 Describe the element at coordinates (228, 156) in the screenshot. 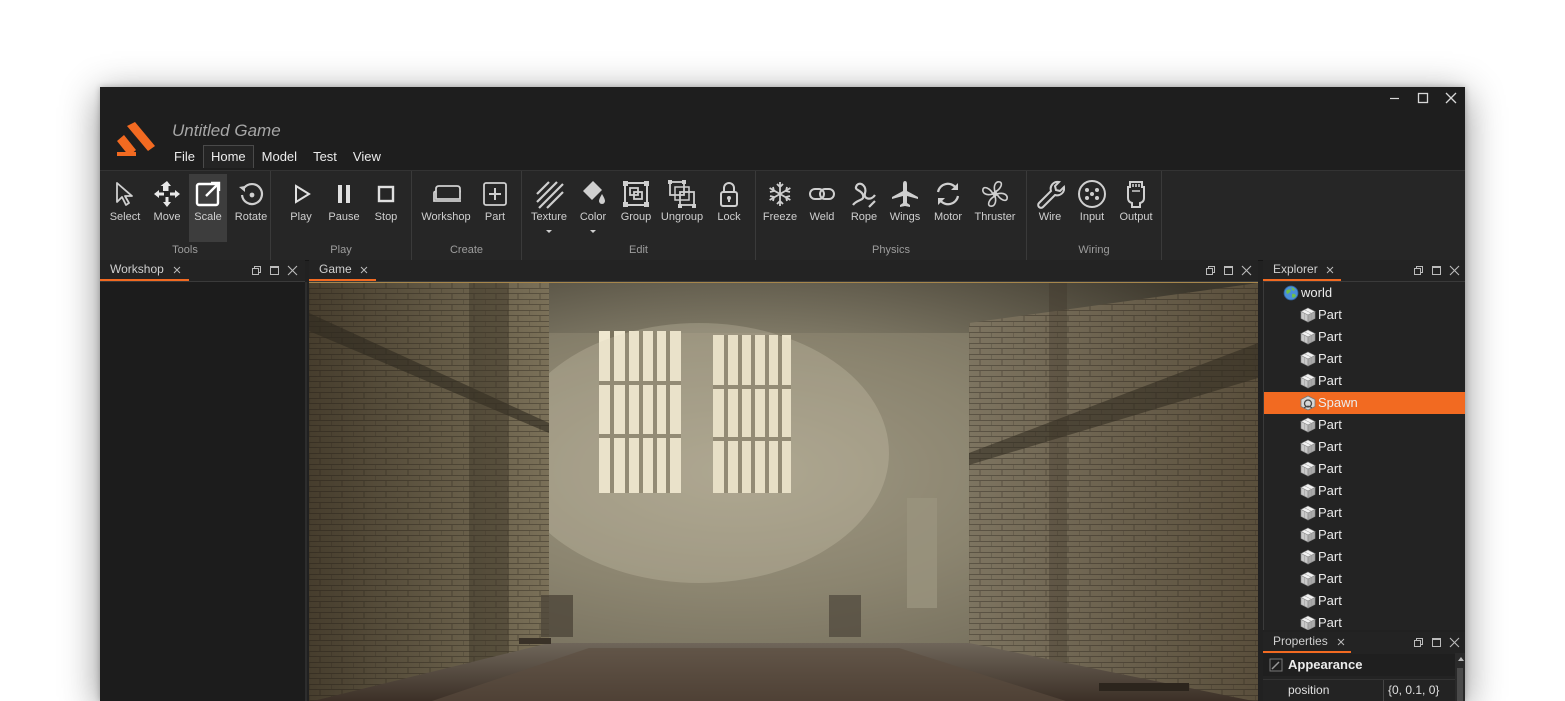

I see `menu-home: Home` at that location.